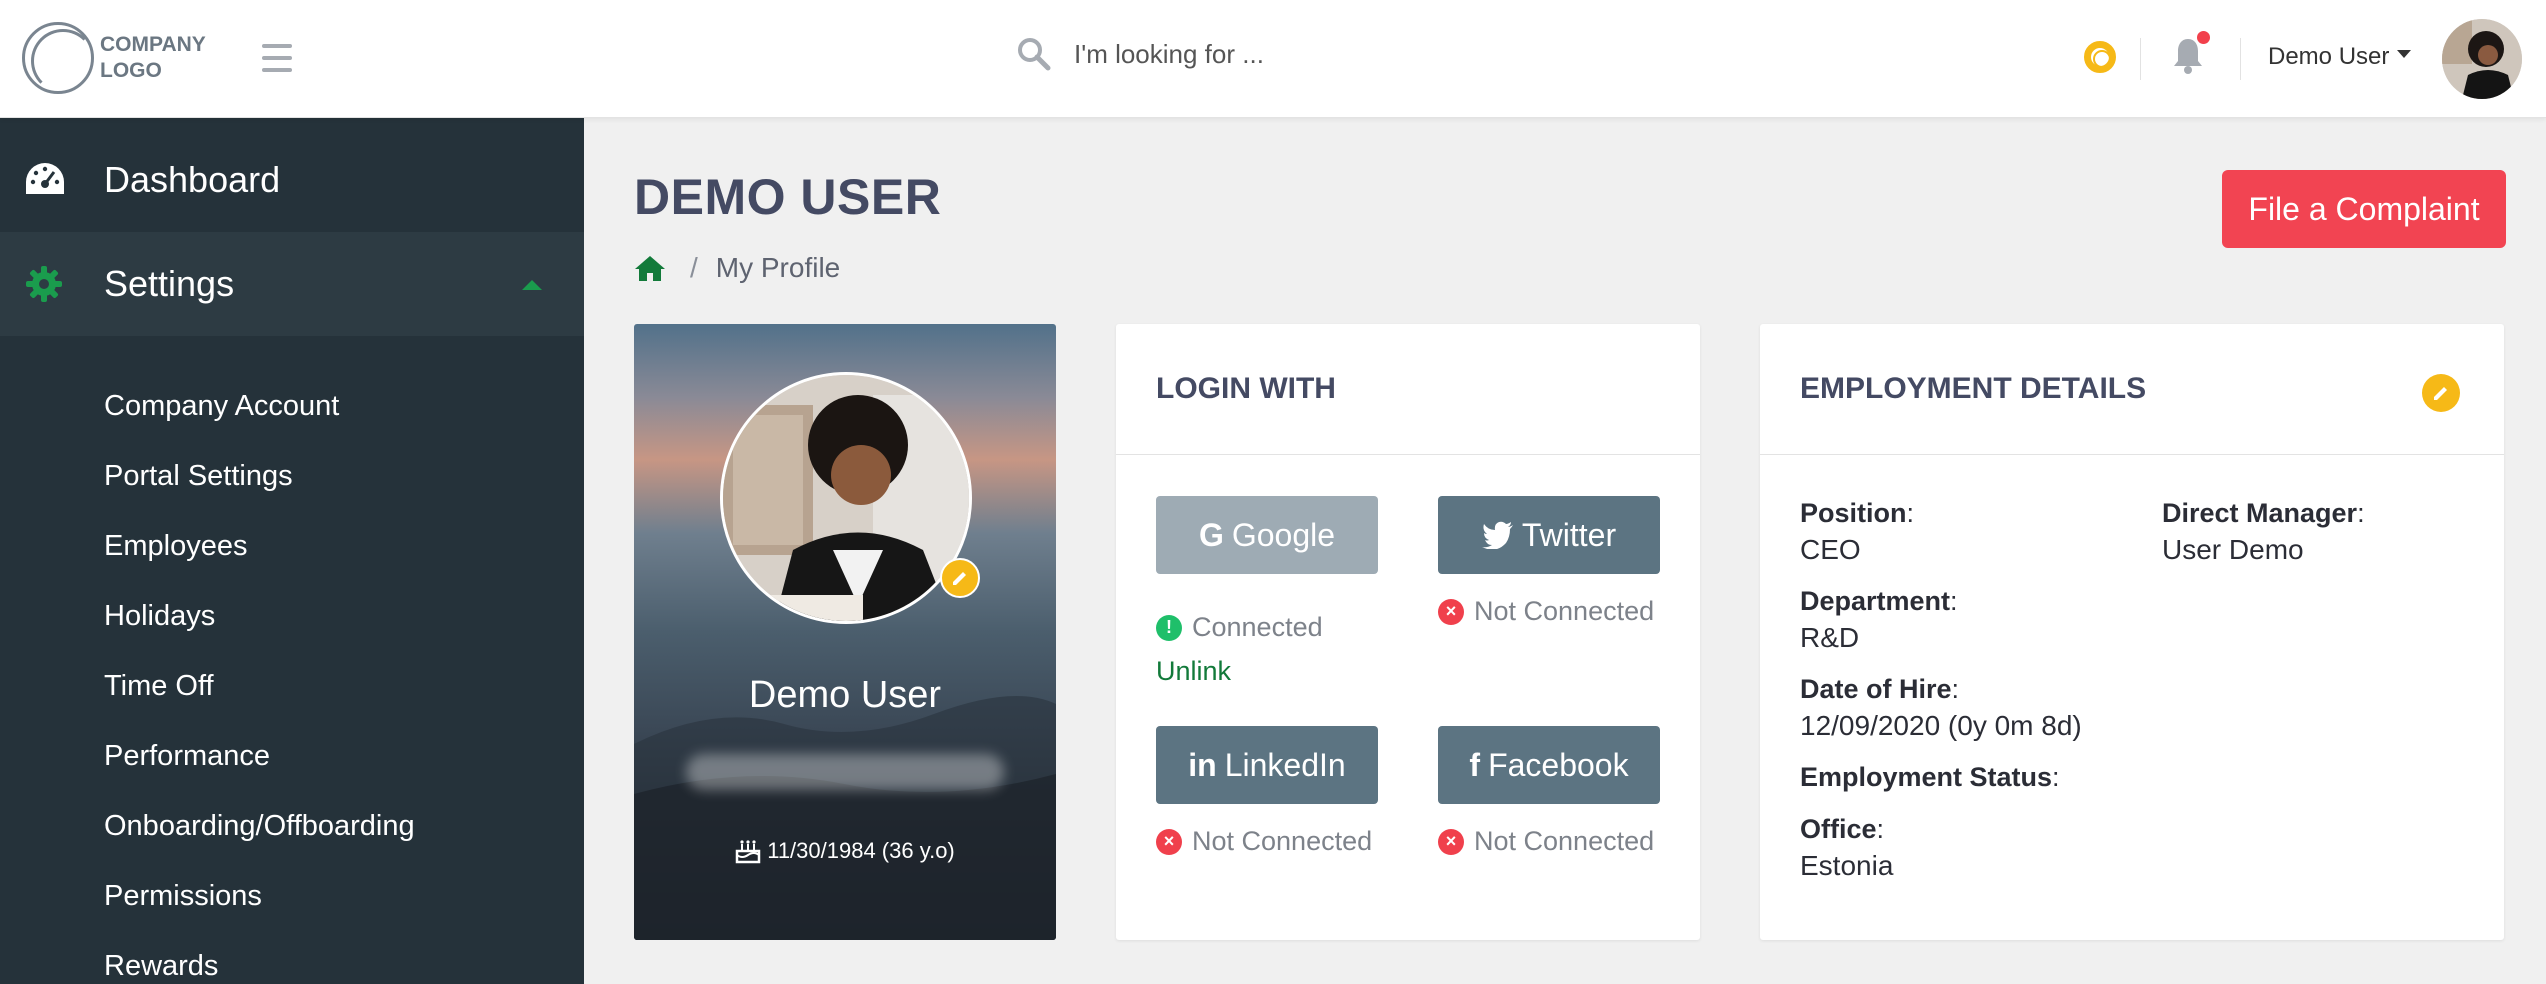 The height and width of the screenshot is (984, 2546). What do you see at coordinates (1857, 513) in the screenshot?
I see `position-label: Position:` at bounding box center [1857, 513].